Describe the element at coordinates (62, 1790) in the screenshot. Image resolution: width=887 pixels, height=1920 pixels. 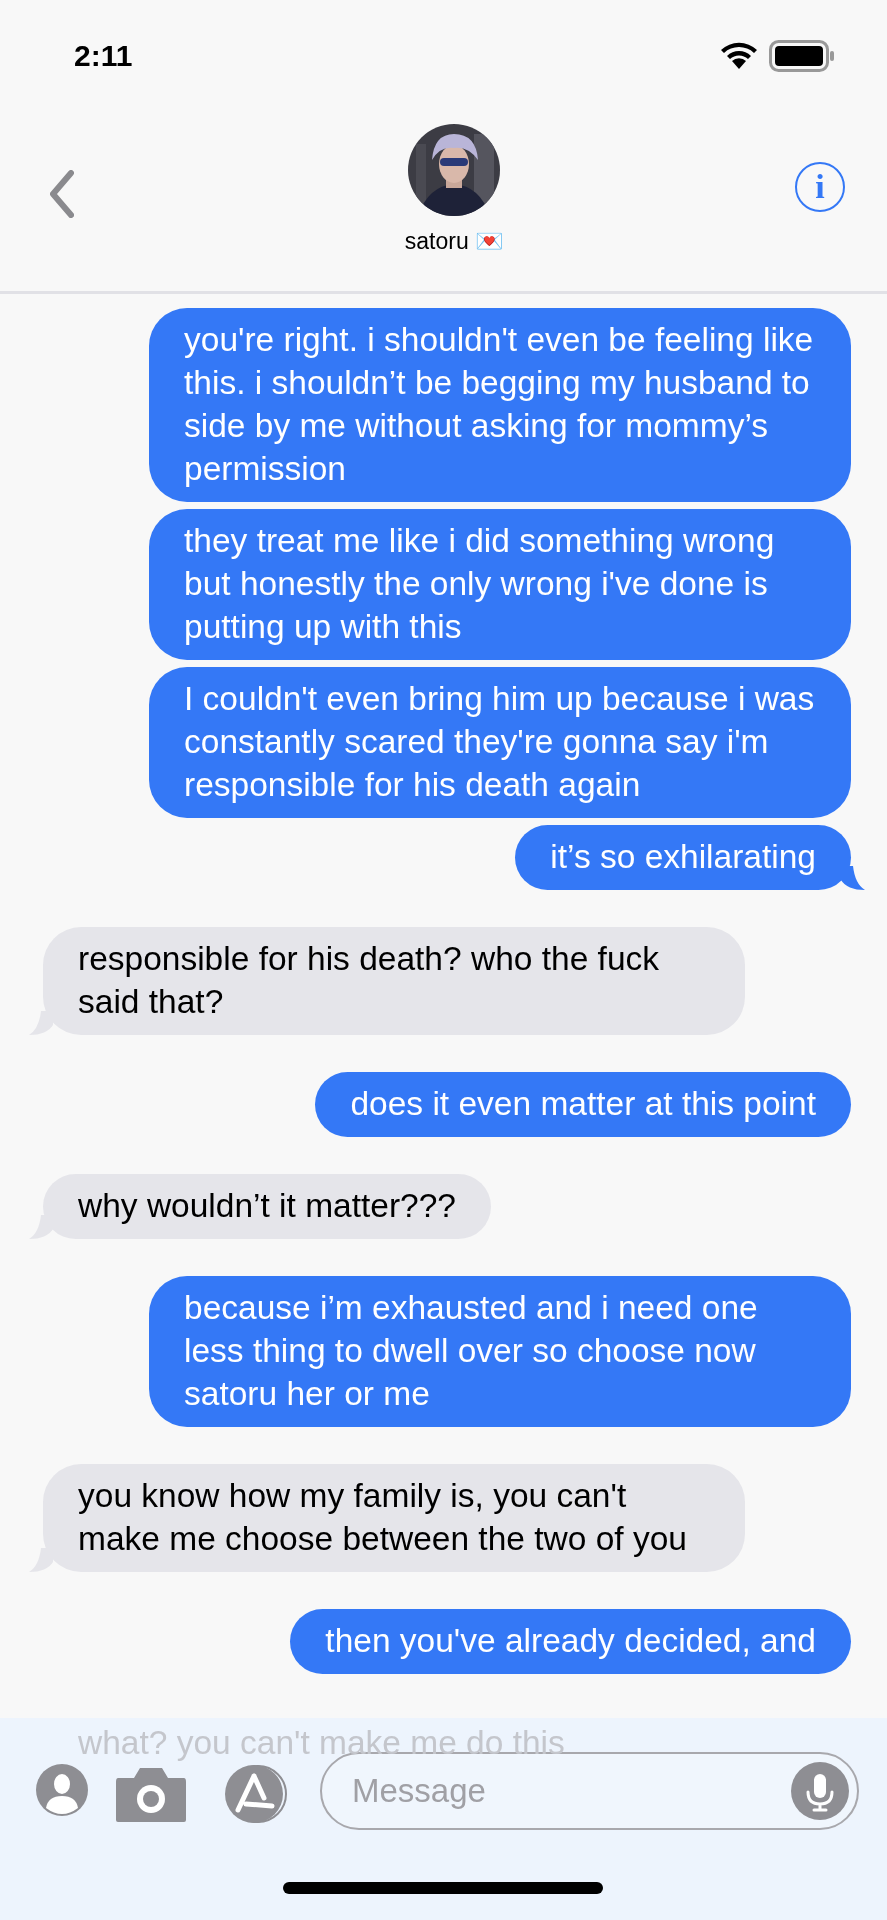
I see `contact-icon` at that location.